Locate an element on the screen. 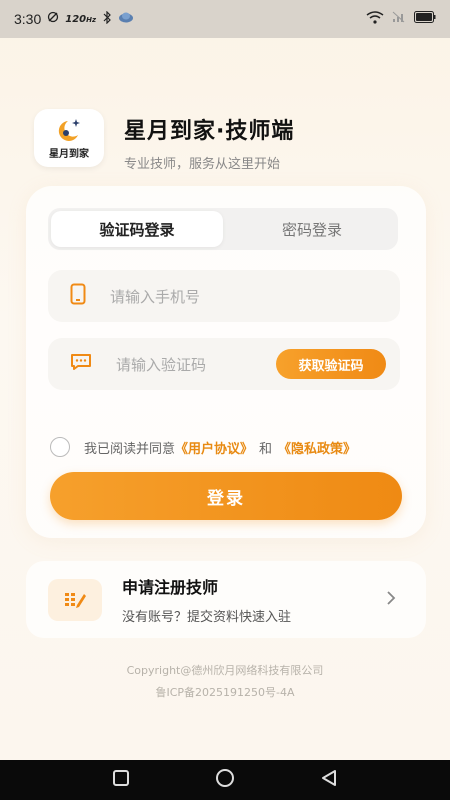 The width and height of the screenshot is (450, 800). phone-icon is located at coordinates (78, 296).